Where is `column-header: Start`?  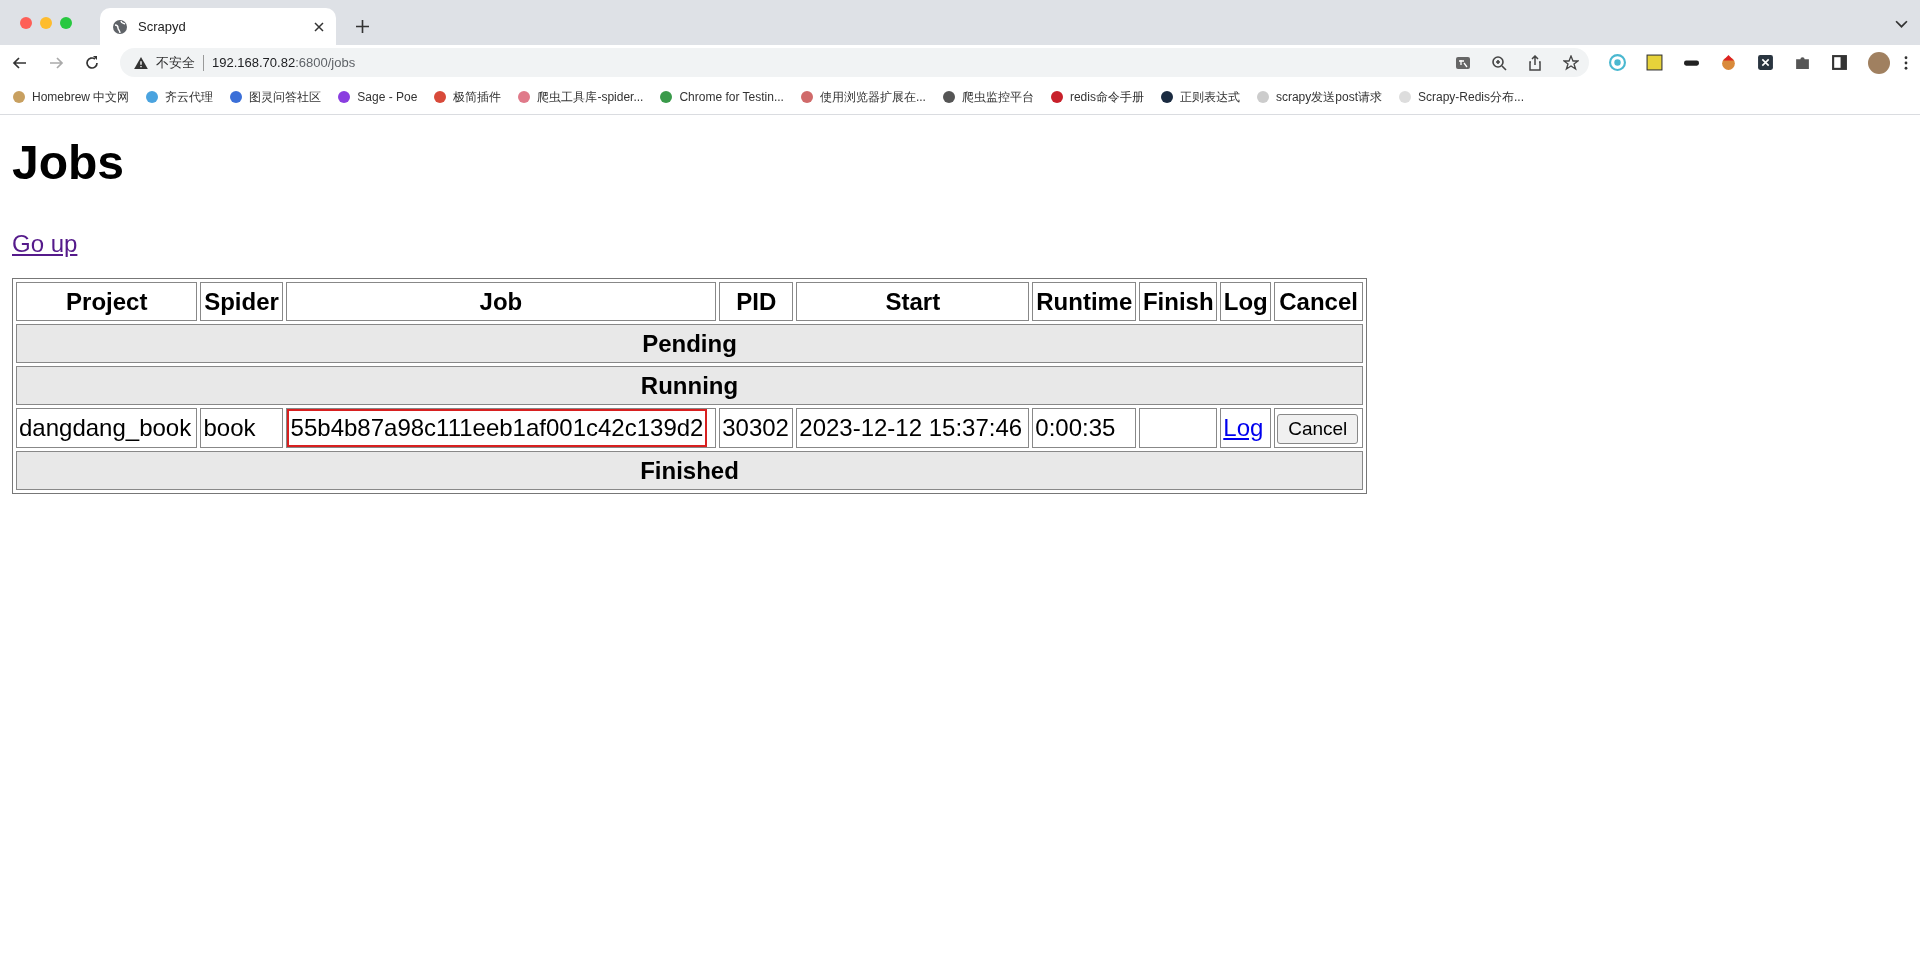
column-header: Start is located at coordinates (913, 301).